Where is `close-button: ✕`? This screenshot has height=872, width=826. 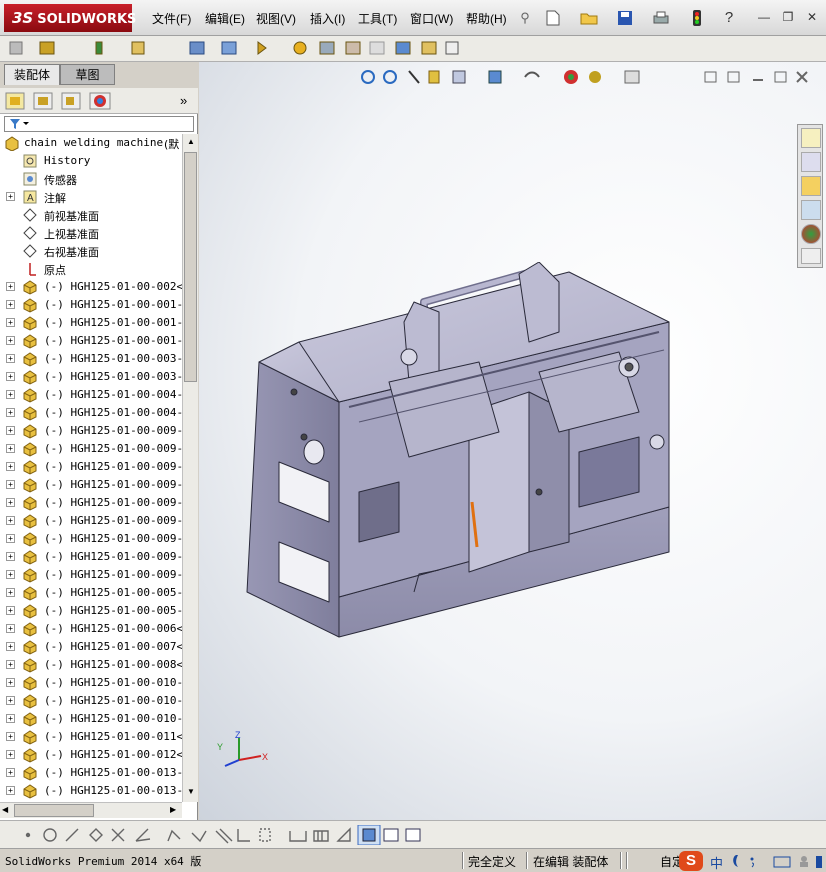 close-button: ✕ is located at coordinates (812, 17).